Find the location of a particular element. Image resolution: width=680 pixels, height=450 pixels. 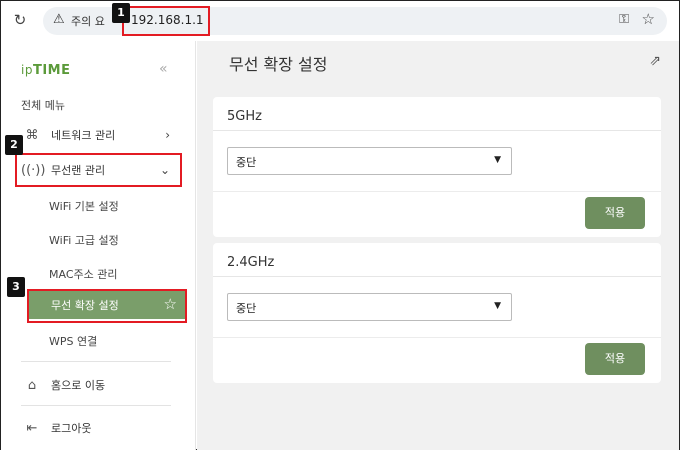

network-icon: ⌘ is located at coordinates (32, 135).